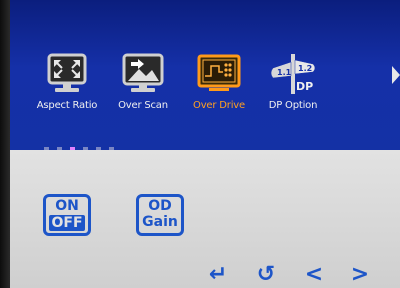  I want to click on menu-label-dp-option: DP Option, so click(293, 105).